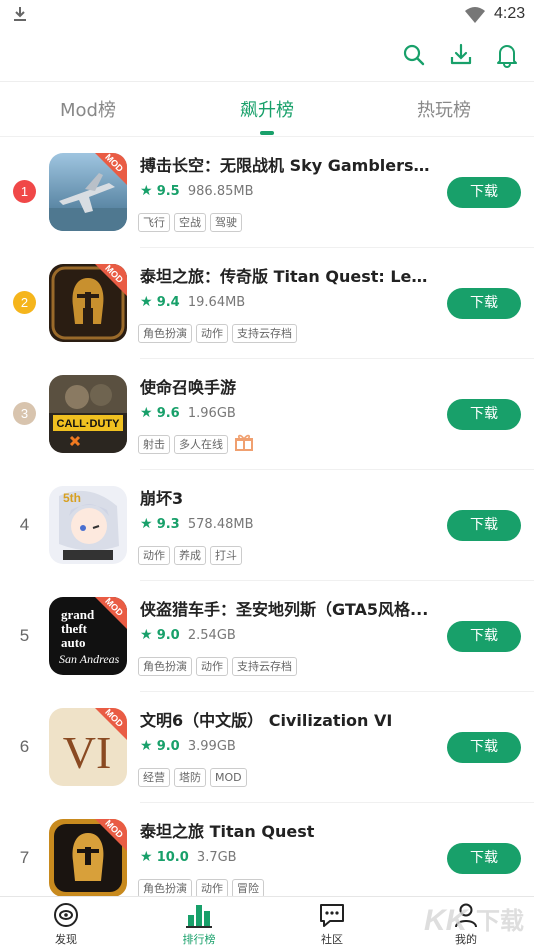 The image size is (534, 951). Describe the element at coordinates (286, 719) in the screenshot. I see `app-title: 文明6（中文版） Civilization VI` at that location.